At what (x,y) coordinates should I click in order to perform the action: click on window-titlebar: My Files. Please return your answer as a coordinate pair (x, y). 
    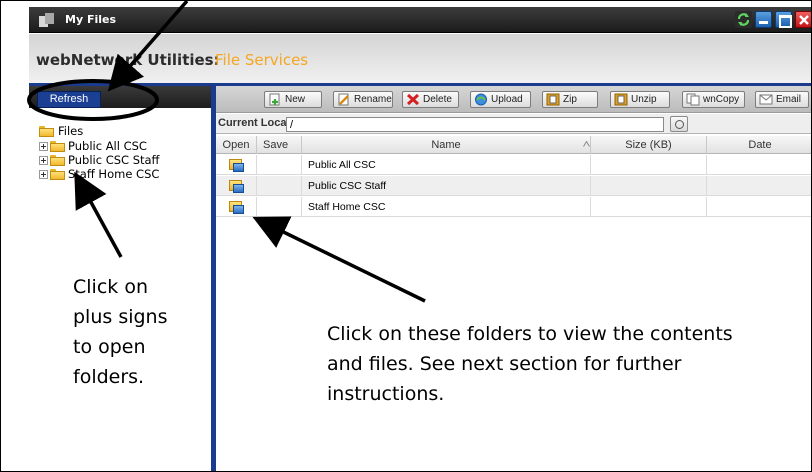
    Looking at the image, I should click on (420, 20).